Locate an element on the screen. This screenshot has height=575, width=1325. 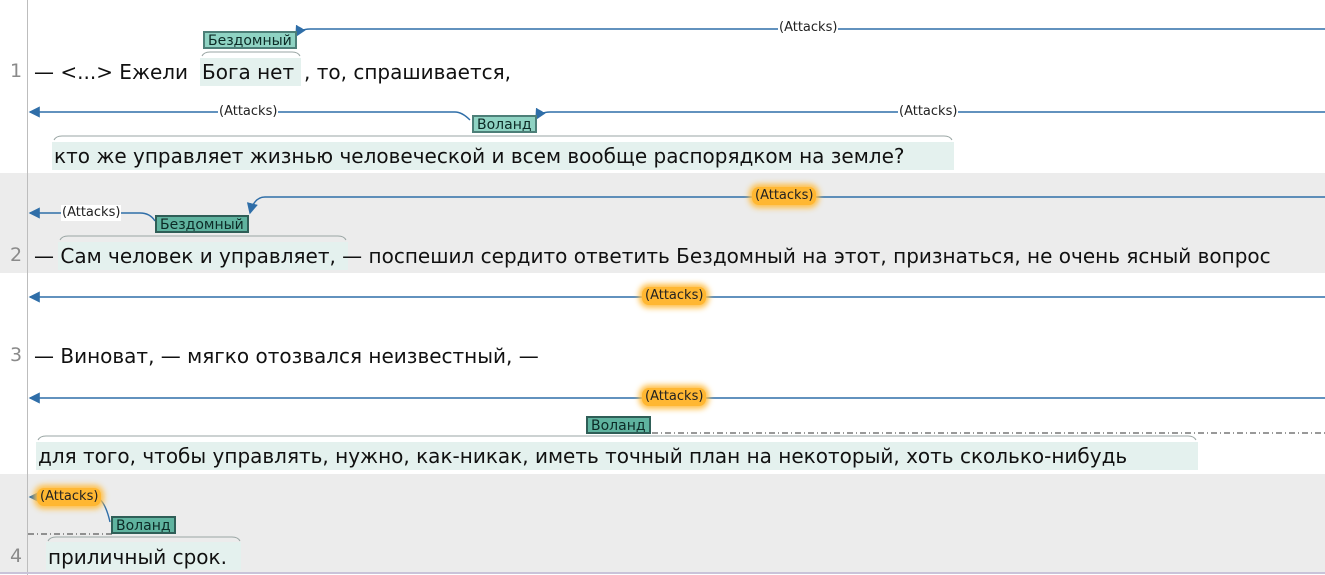
line-number-2: 2 is located at coordinates (16, 255).